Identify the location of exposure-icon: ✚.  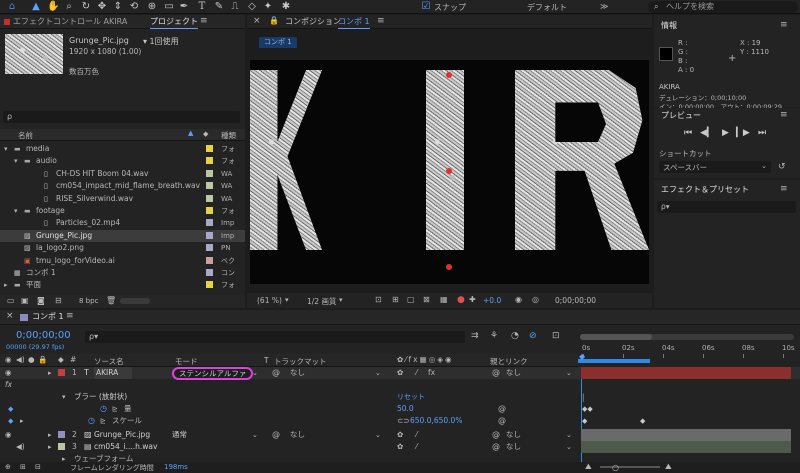
(472, 299).